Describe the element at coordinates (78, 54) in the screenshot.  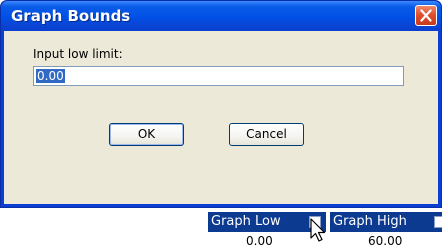
I see `low-limit-label: Input low limit:` at that location.